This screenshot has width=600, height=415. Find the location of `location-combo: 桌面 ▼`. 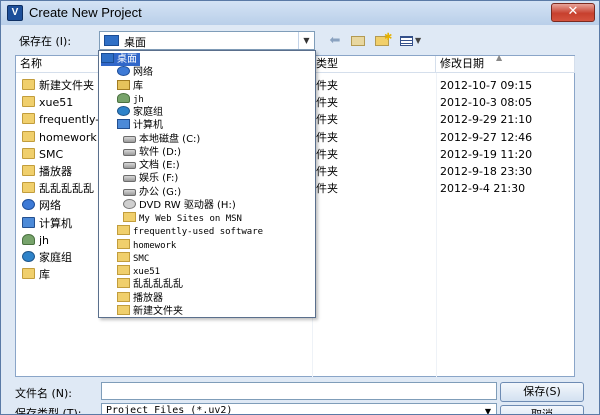

location-combo: 桌面 ▼ is located at coordinates (207, 40).